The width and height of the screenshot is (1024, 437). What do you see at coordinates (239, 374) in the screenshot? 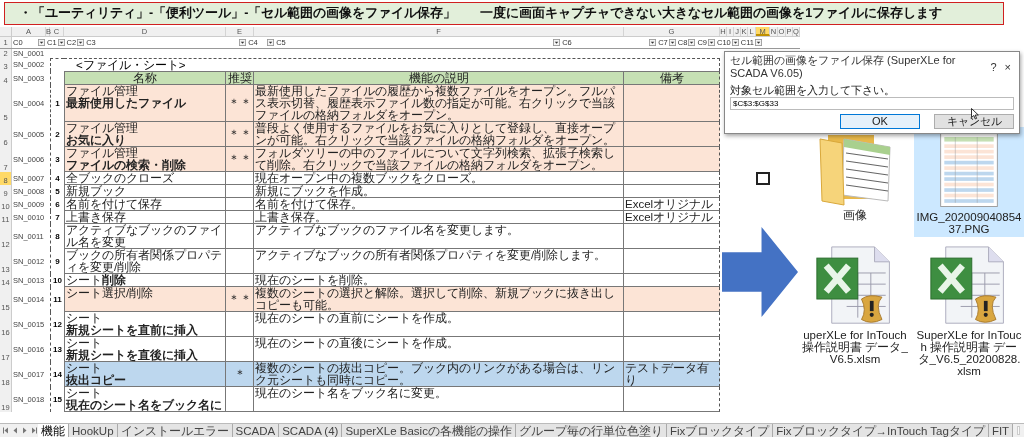
I see `recommend-mark: ＊` at bounding box center [239, 374].